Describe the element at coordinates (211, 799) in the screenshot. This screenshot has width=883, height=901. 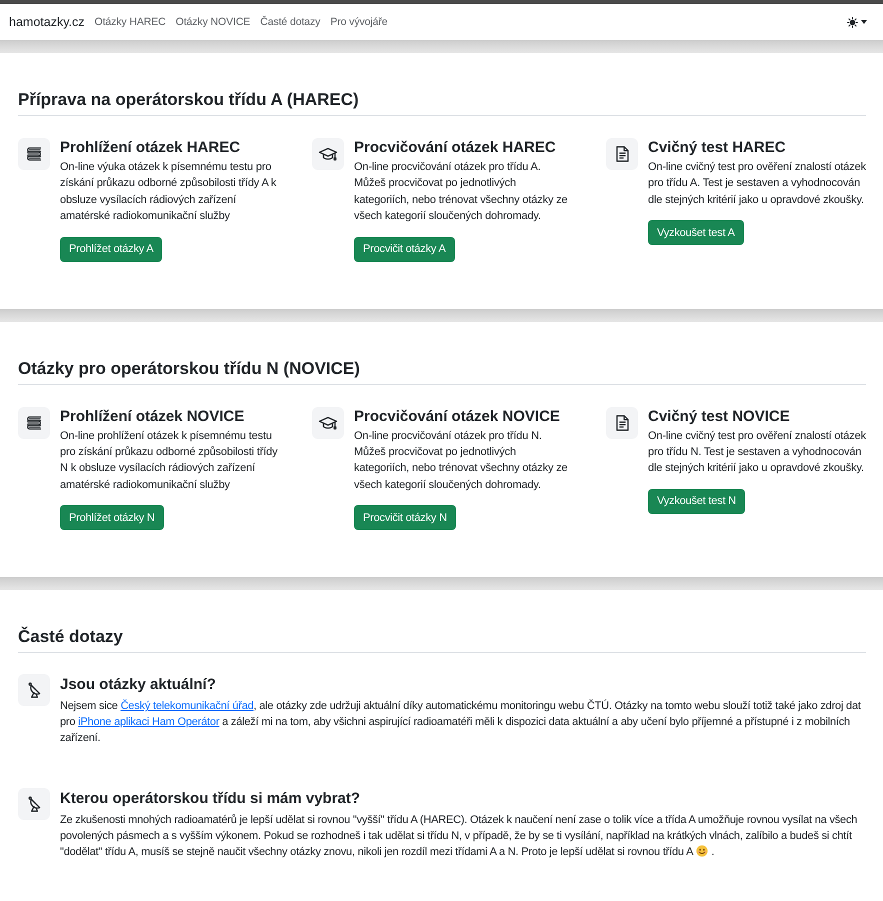
I see `faq-question: Kterou operátorskou třídu si mám vybrat?` at that location.